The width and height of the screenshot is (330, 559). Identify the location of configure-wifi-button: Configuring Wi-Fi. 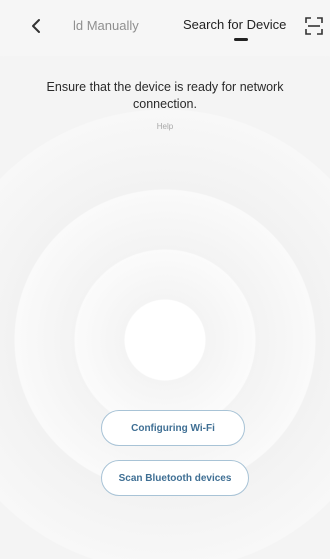
(173, 428).